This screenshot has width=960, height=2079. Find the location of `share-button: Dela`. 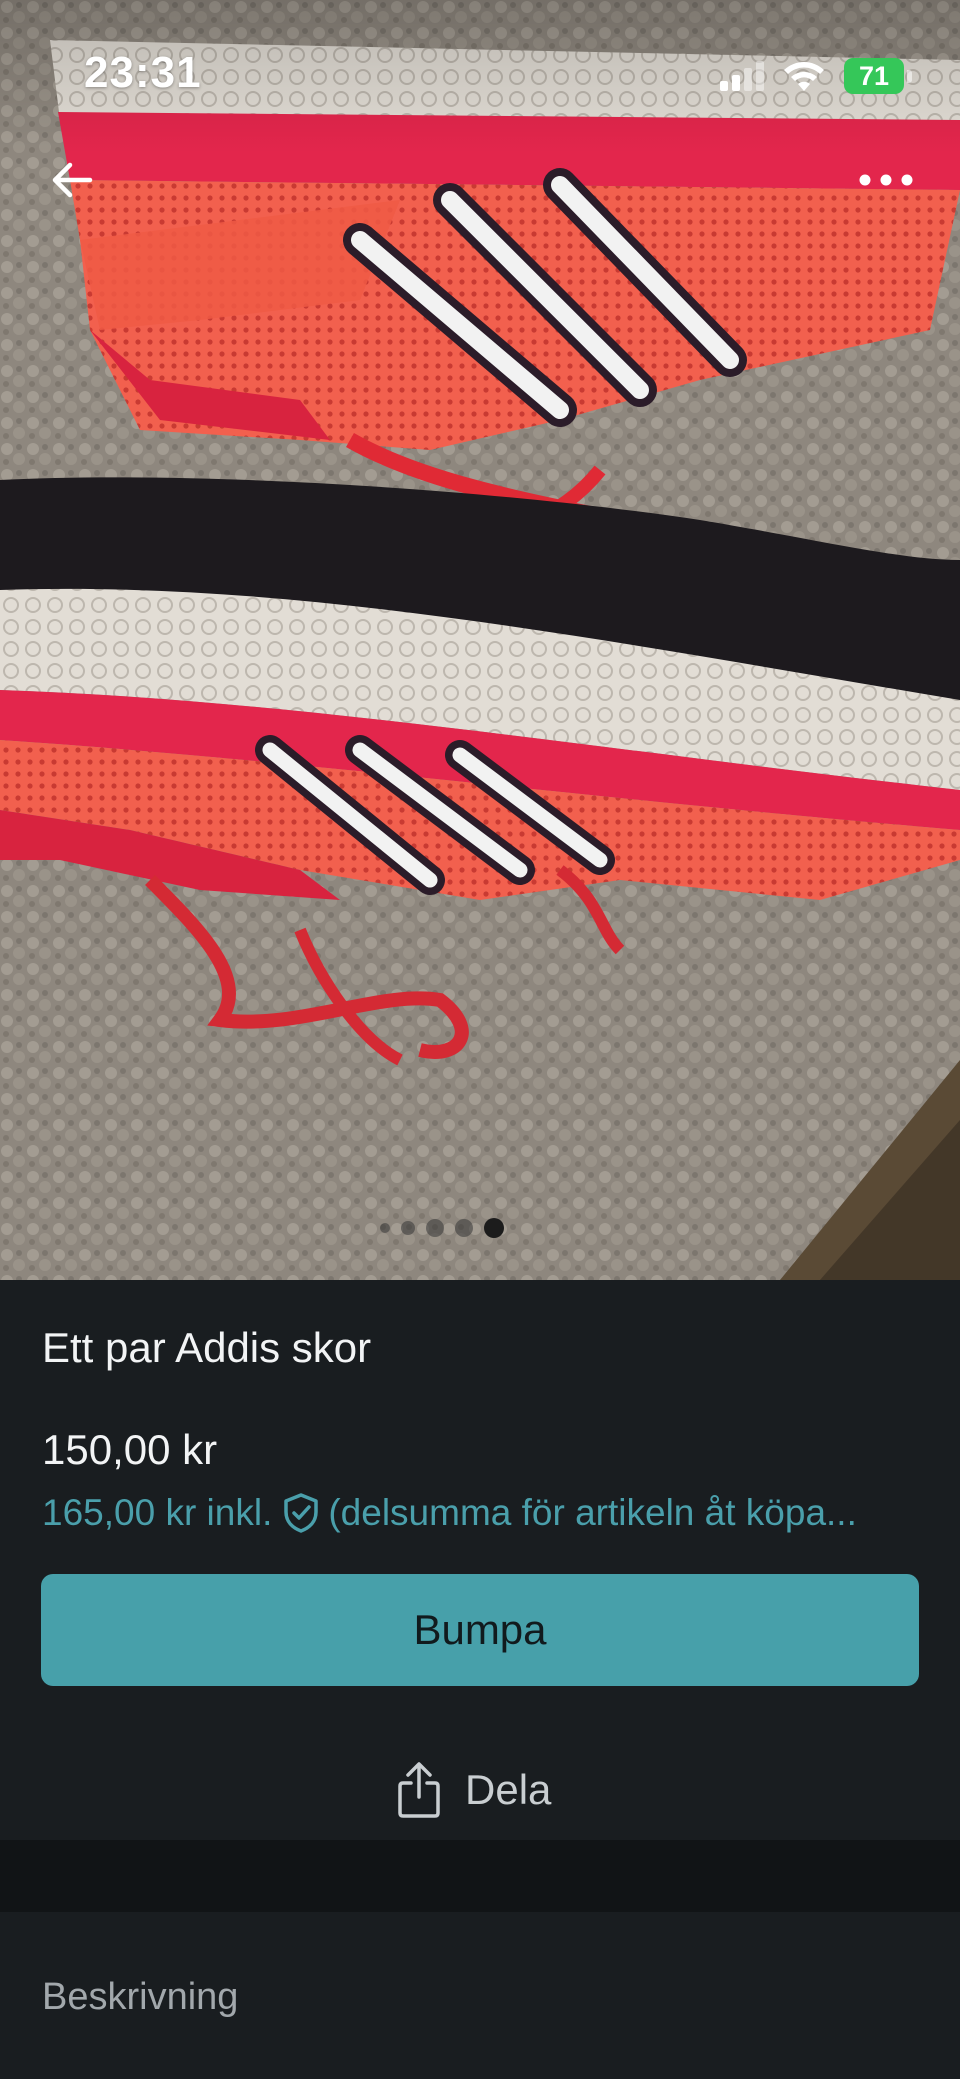

share-button: Dela is located at coordinates (473, 1790).